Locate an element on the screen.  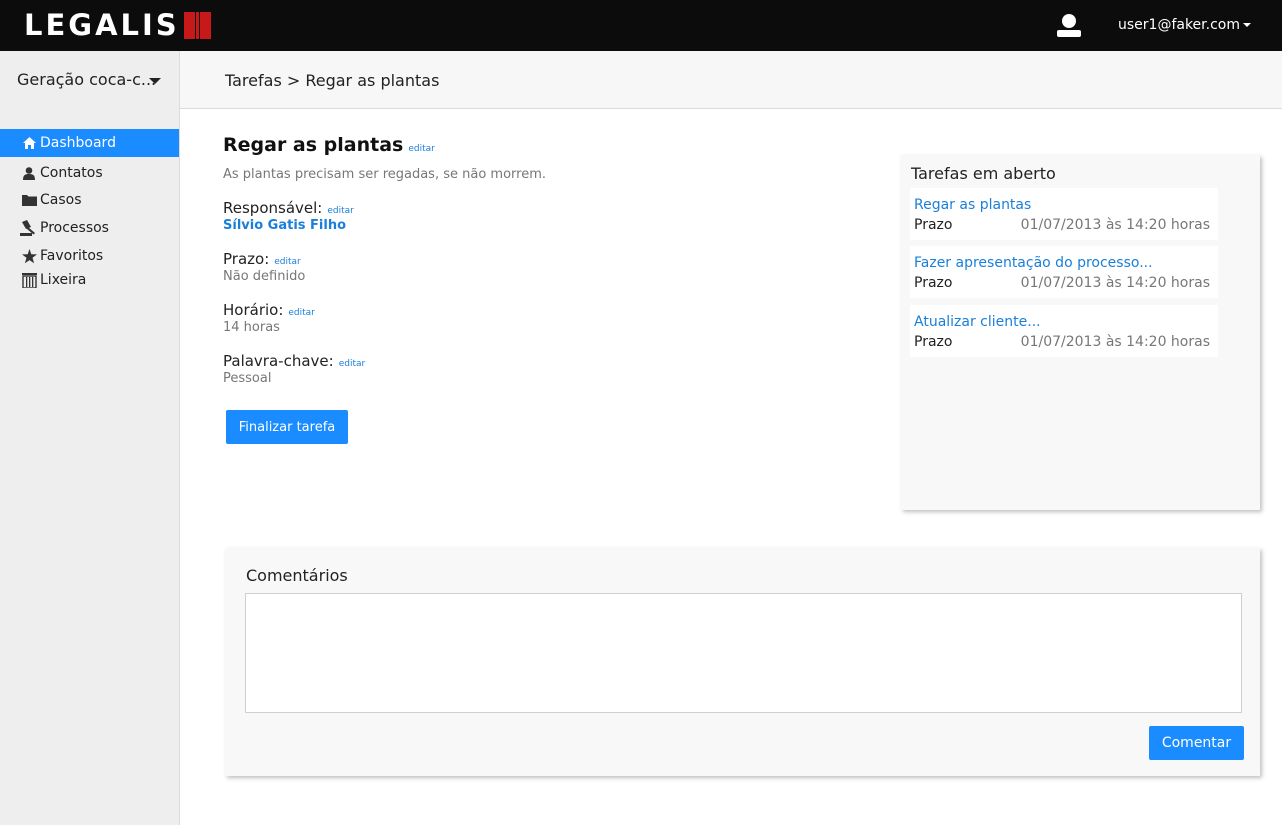
logo-text: LEGALIS is located at coordinates (102, 25).